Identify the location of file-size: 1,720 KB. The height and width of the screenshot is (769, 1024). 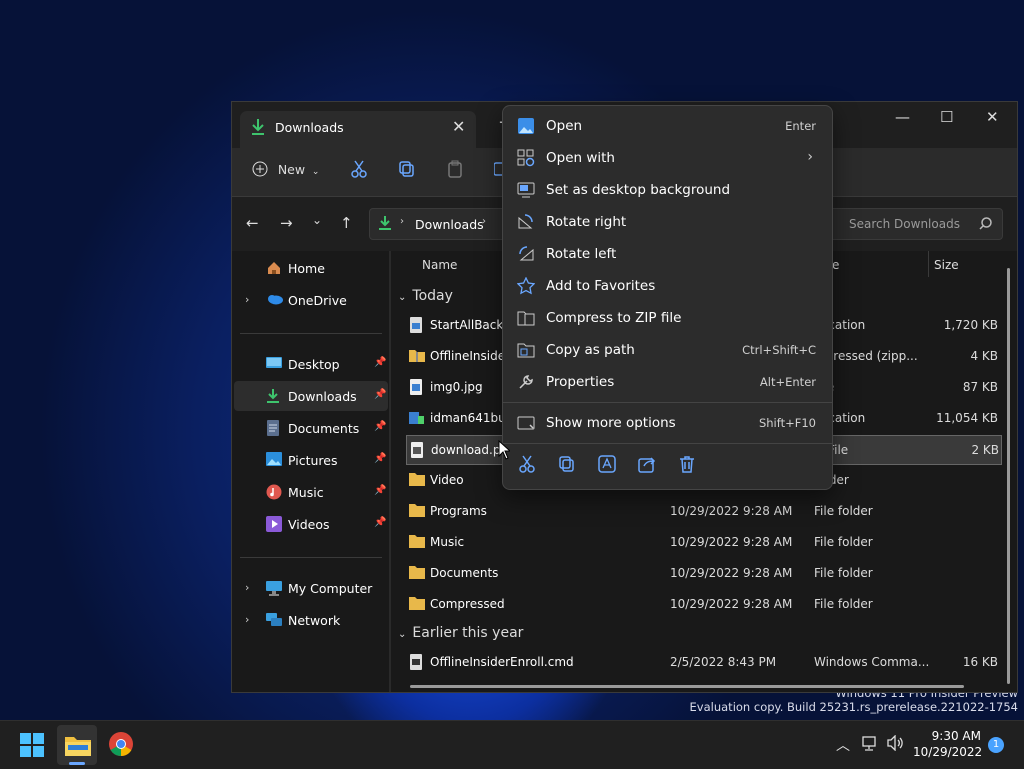
(970, 325).